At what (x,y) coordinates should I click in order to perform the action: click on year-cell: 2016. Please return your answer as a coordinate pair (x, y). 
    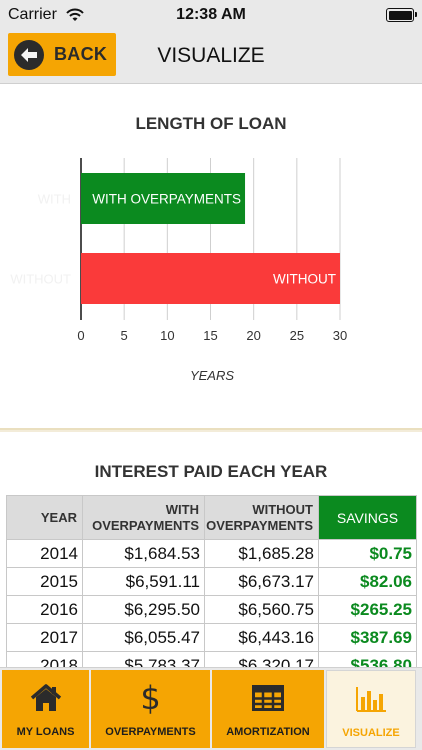
    Looking at the image, I should click on (44, 609).